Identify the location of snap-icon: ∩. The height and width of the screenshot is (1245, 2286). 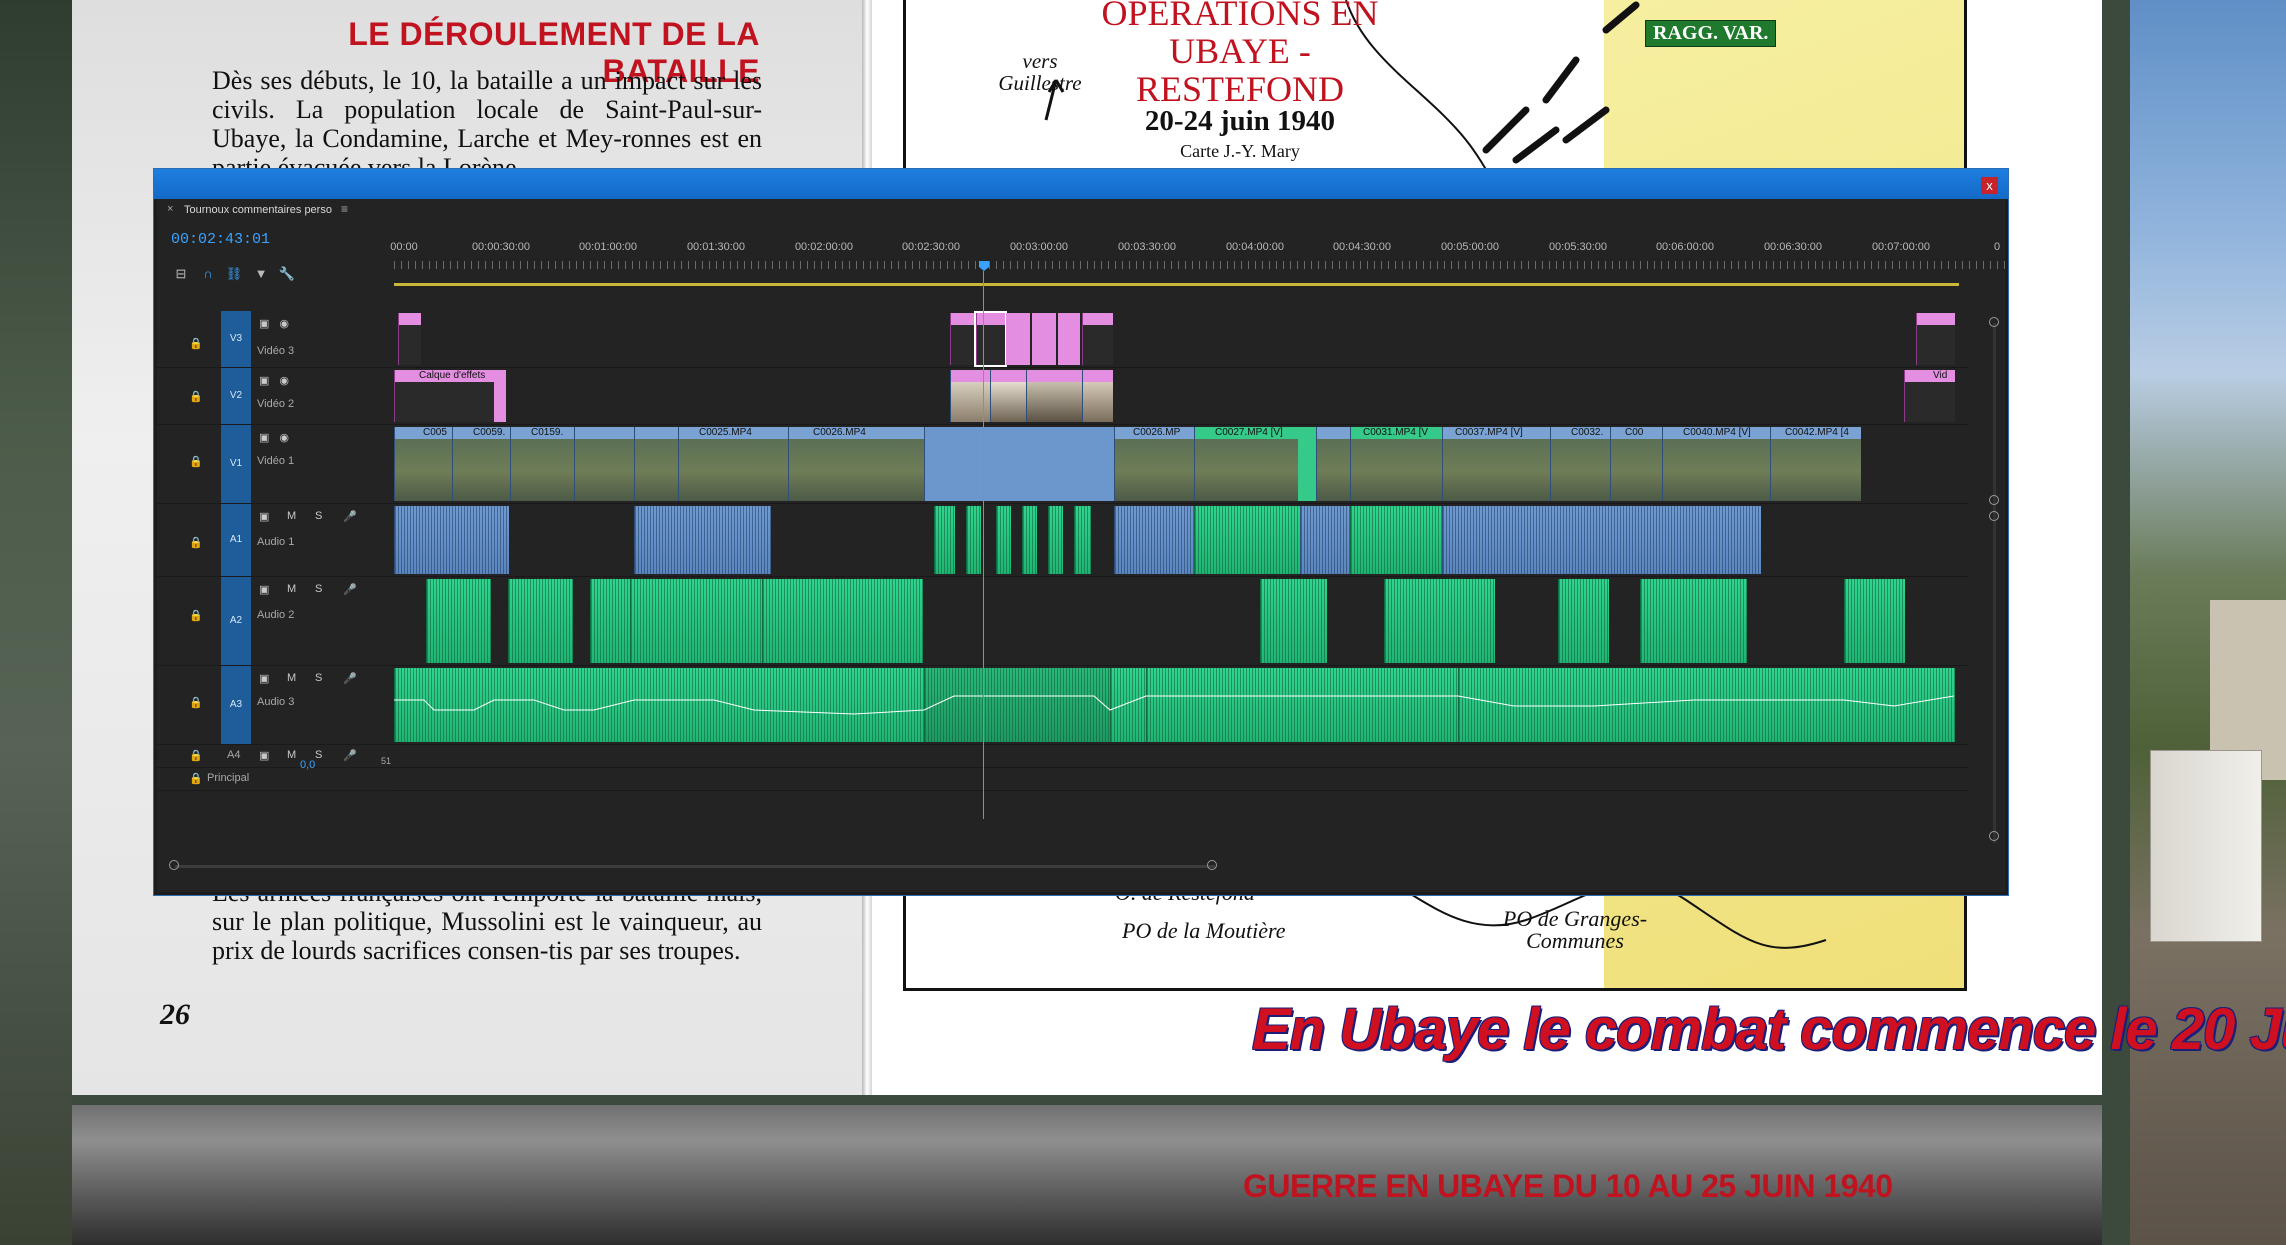
(208, 274).